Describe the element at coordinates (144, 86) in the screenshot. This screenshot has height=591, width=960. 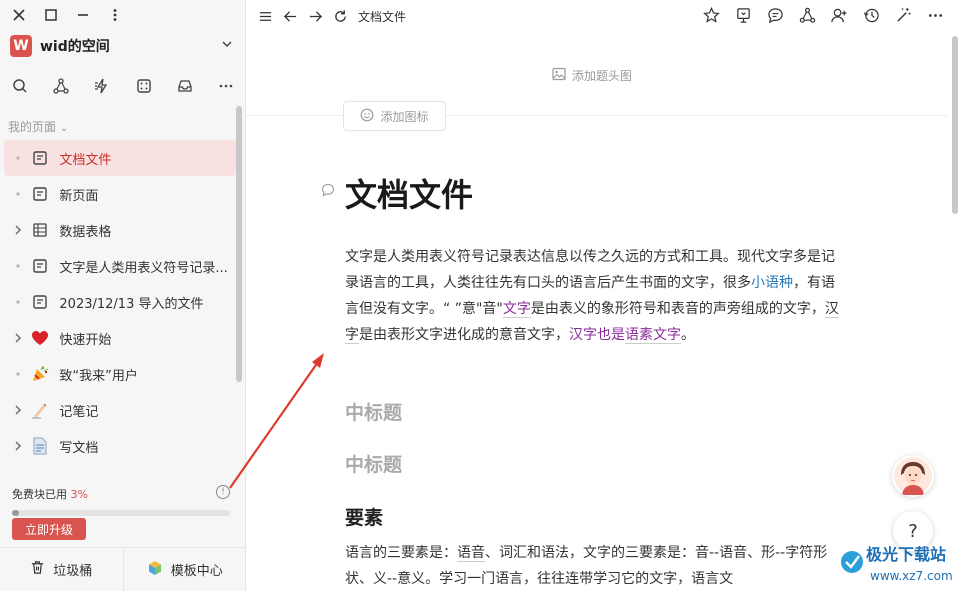
I see `dice-icon` at that location.